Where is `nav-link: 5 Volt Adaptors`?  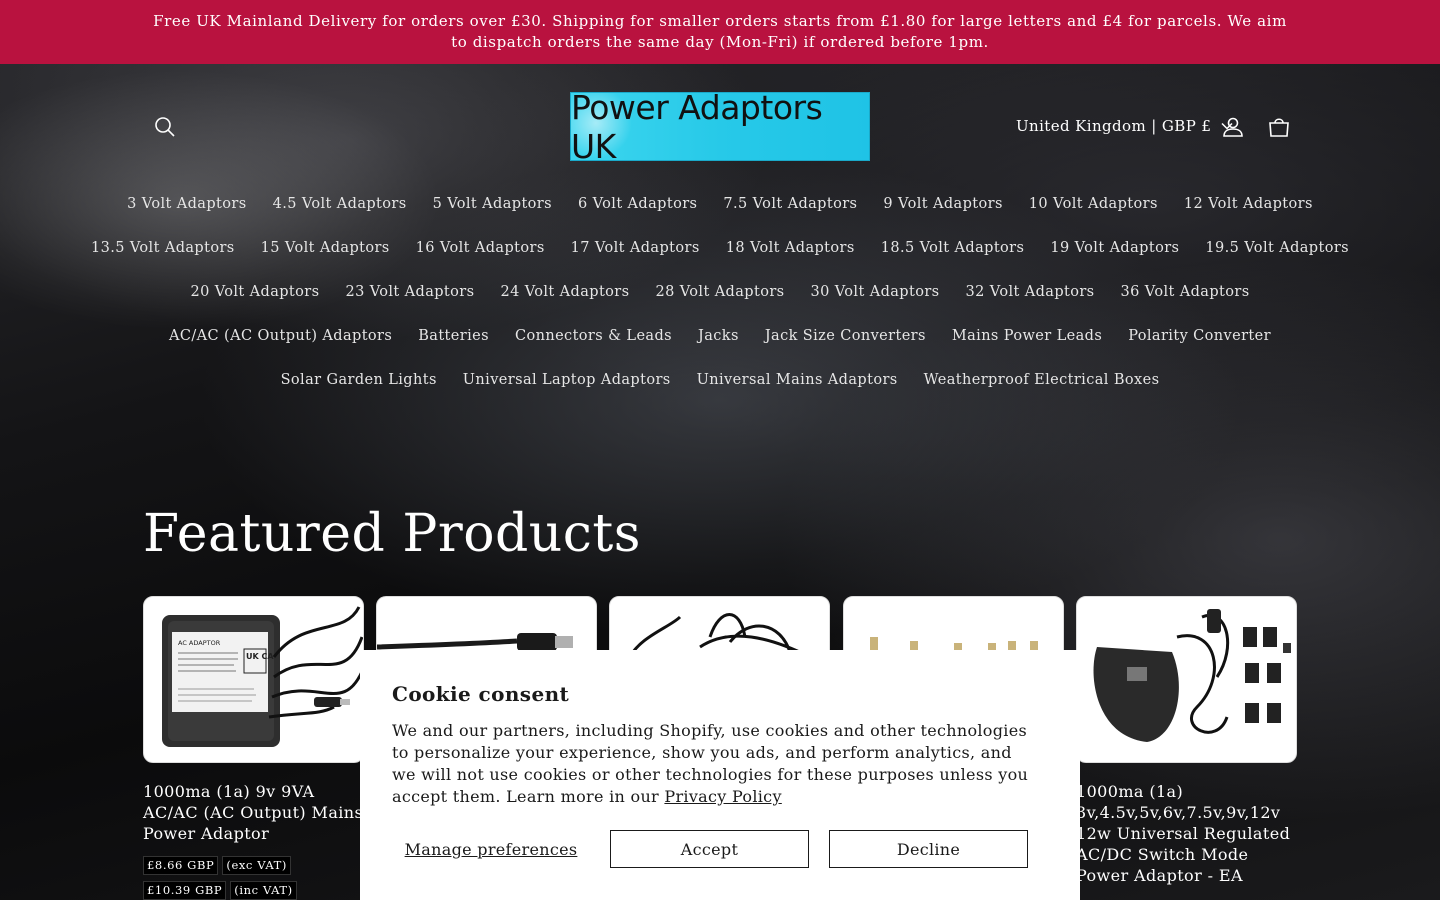 nav-link: 5 Volt Adaptors is located at coordinates (492, 204).